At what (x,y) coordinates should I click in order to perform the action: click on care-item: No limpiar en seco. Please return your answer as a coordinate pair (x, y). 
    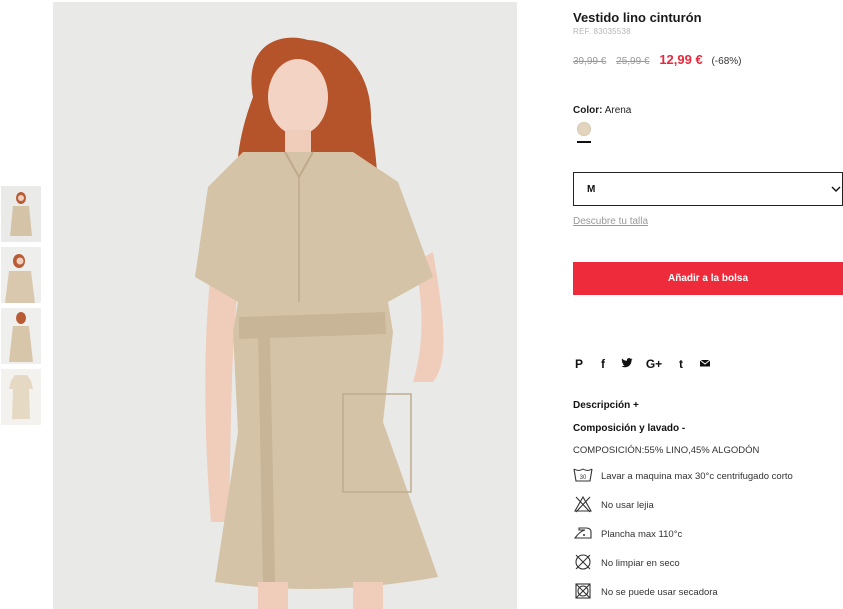
    Looking at the image, I should click on (708, 564).